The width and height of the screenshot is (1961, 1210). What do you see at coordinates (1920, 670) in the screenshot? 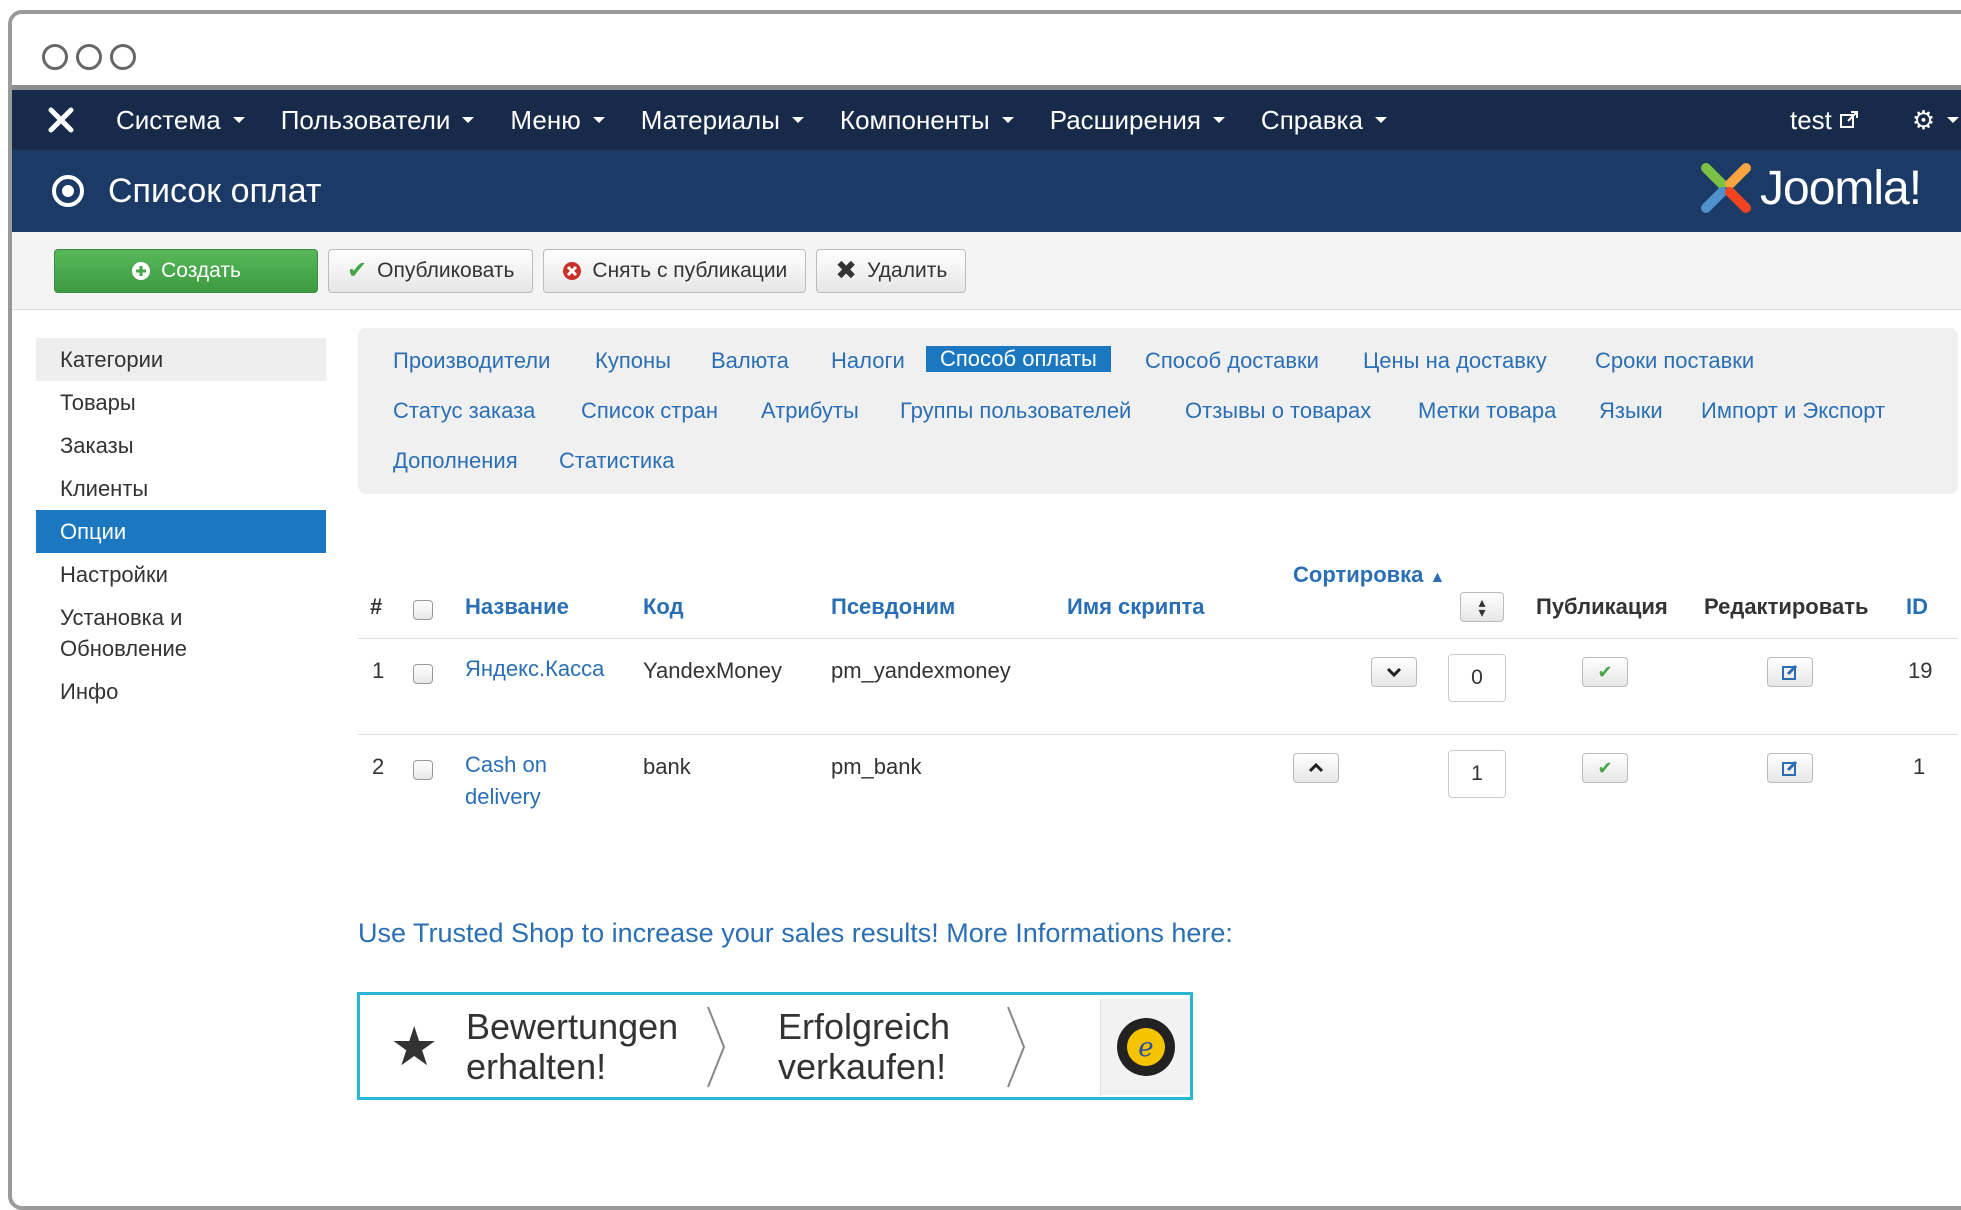
I see `row-id: 19` at bounding box center [1920, 670].